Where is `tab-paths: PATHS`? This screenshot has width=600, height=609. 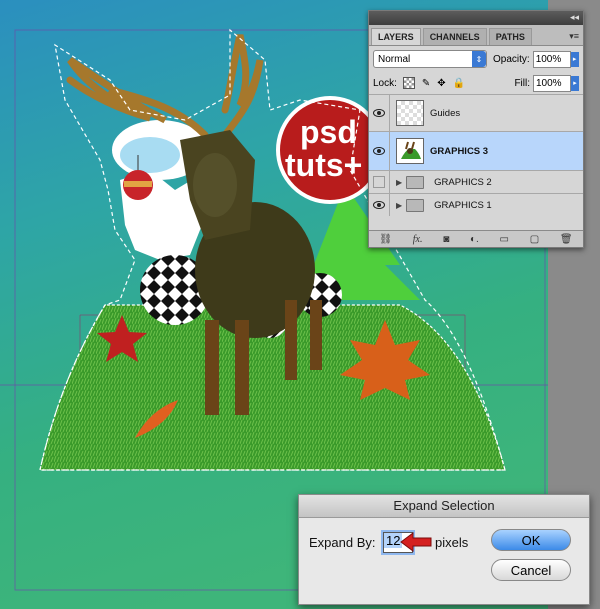
tab-paths: PATHS is located at coordinates (510, 36).